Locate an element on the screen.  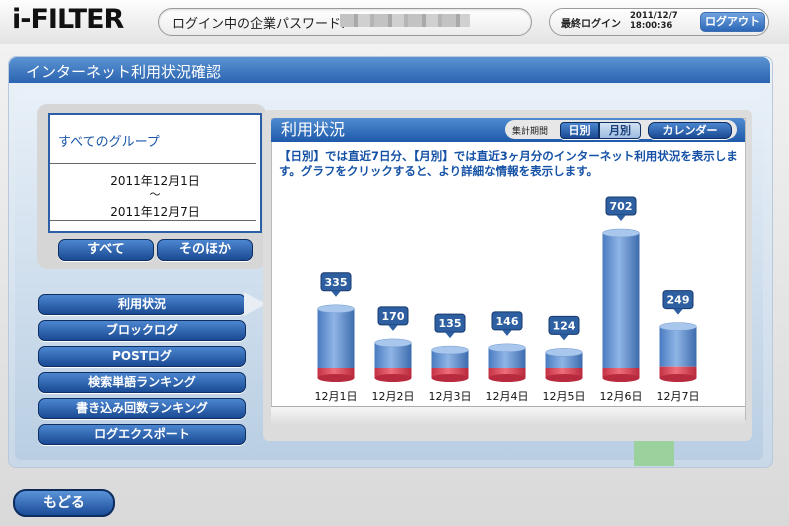
daily-button: 日別 is located at coordinates (579, 130).